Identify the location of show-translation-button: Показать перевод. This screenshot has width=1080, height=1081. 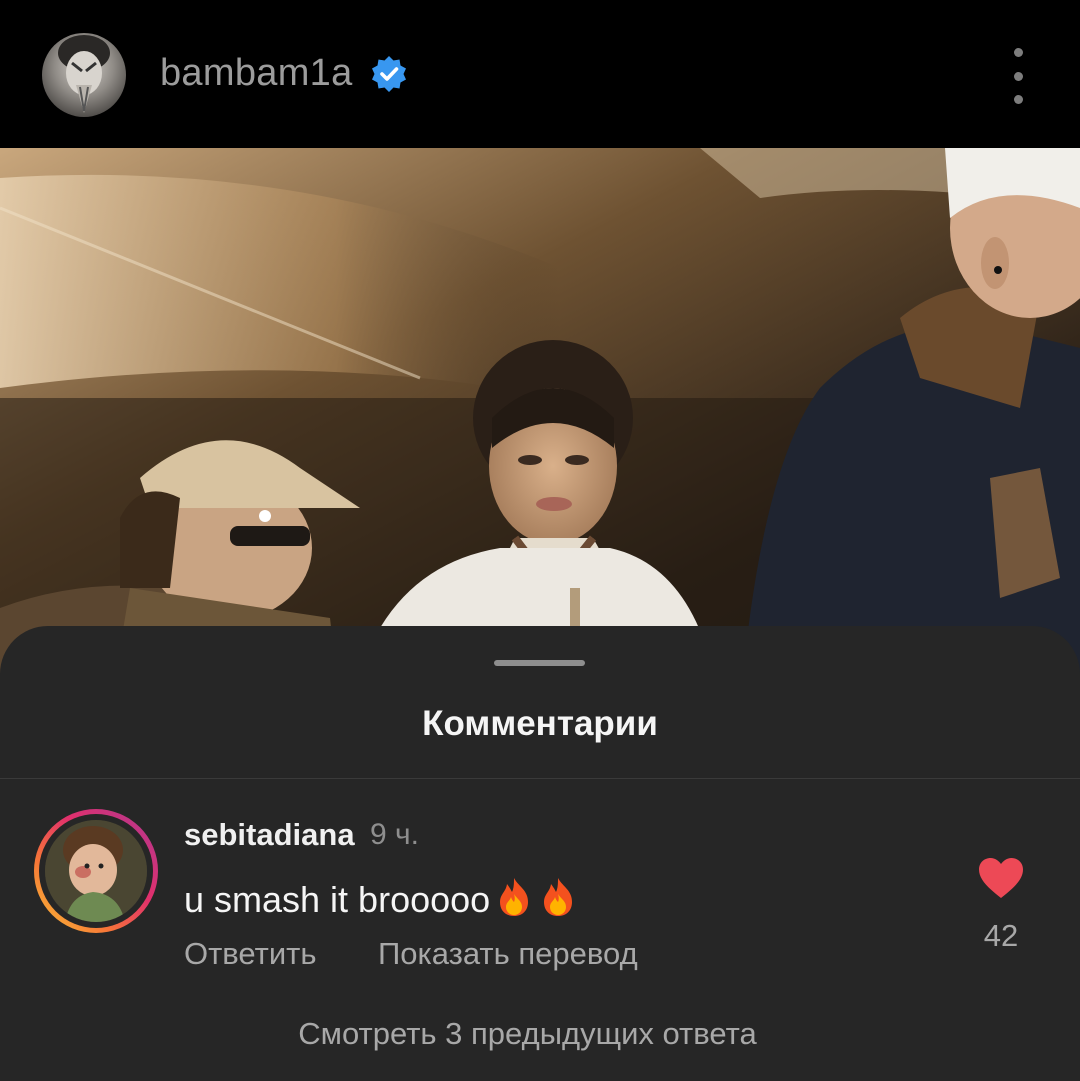
(508, 954).